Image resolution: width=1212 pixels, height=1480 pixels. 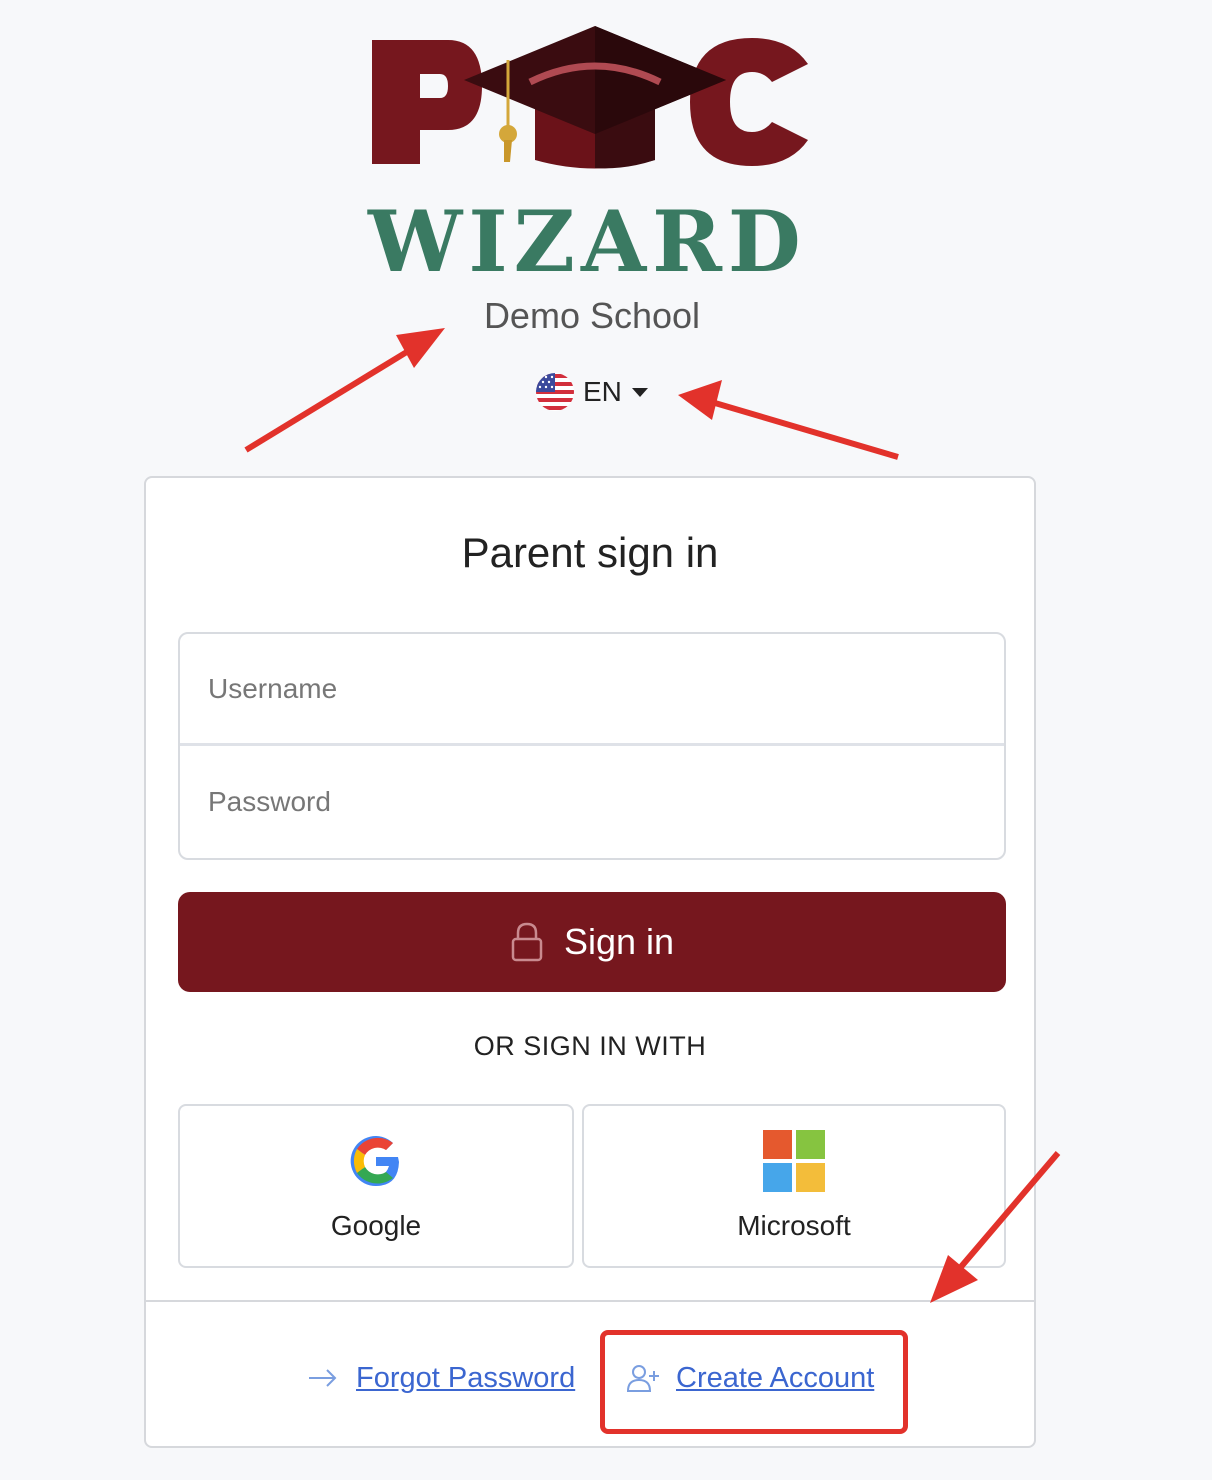 What do you see at coordinates (555, 392) in the screenshot?
I see `us-flag-icon` at bounding box center [555, 392].